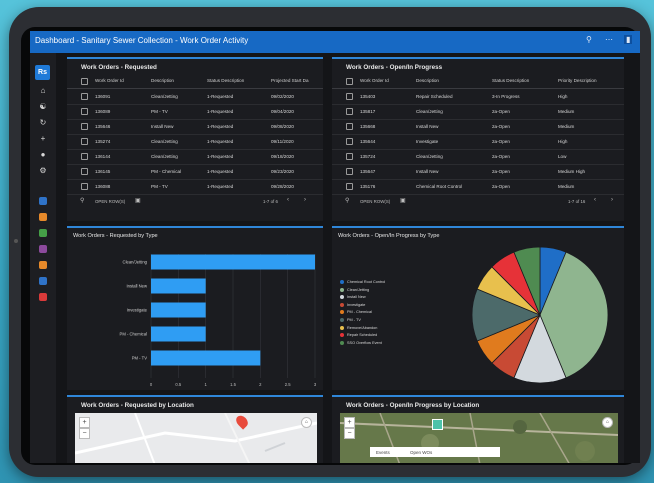  I want to click on table-row: 135403 Repair Scheduled 3-In Progress High, so click(478, 97).